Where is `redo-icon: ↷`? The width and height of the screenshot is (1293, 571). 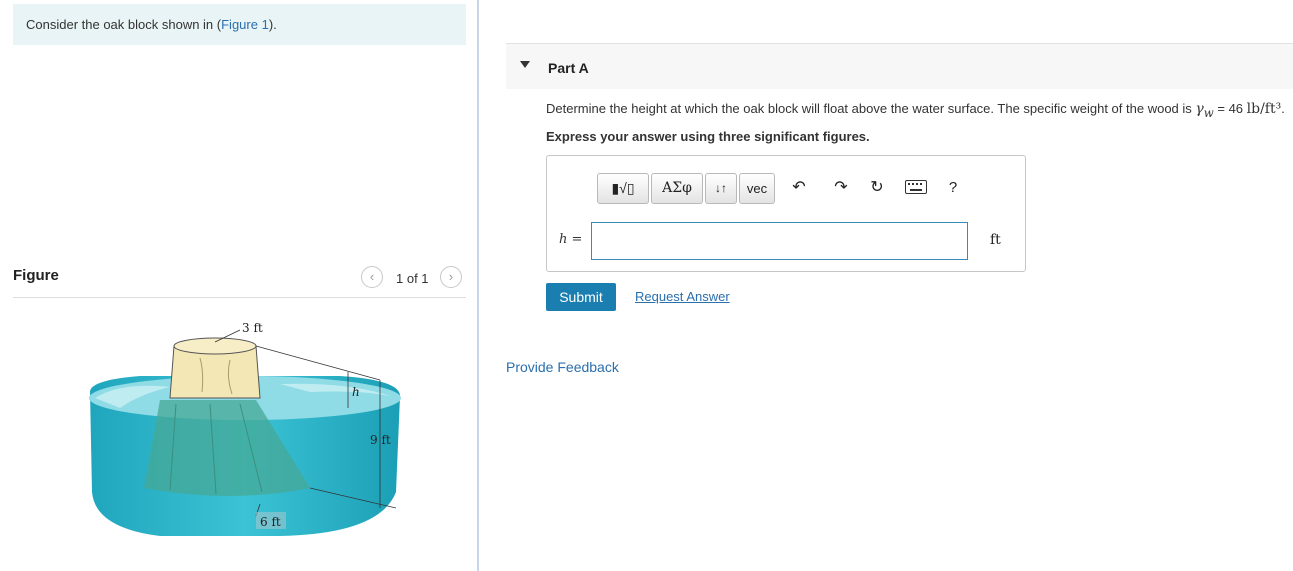 redo-icon: ↷ is located at coordinates (841, 188).